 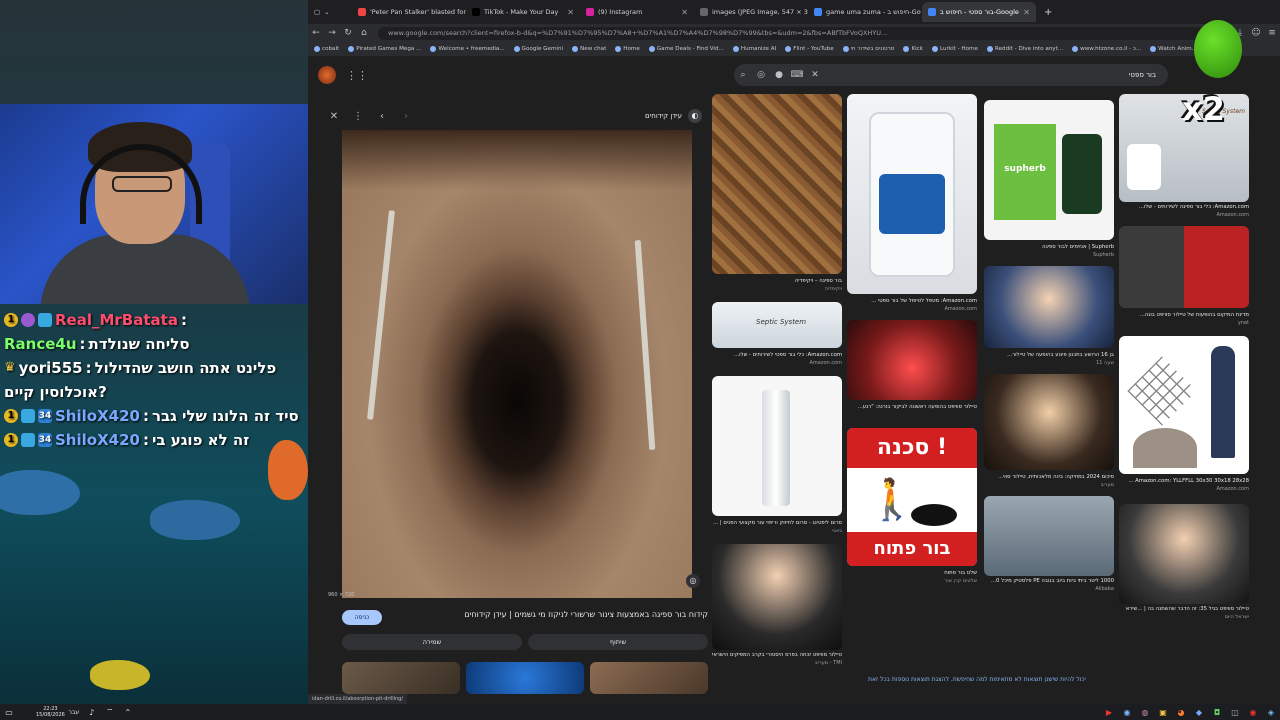 What do you see at coordinates (51, 368) in the screenshot?
I see `chat-username: yori555` at bounding box center [51, 368].